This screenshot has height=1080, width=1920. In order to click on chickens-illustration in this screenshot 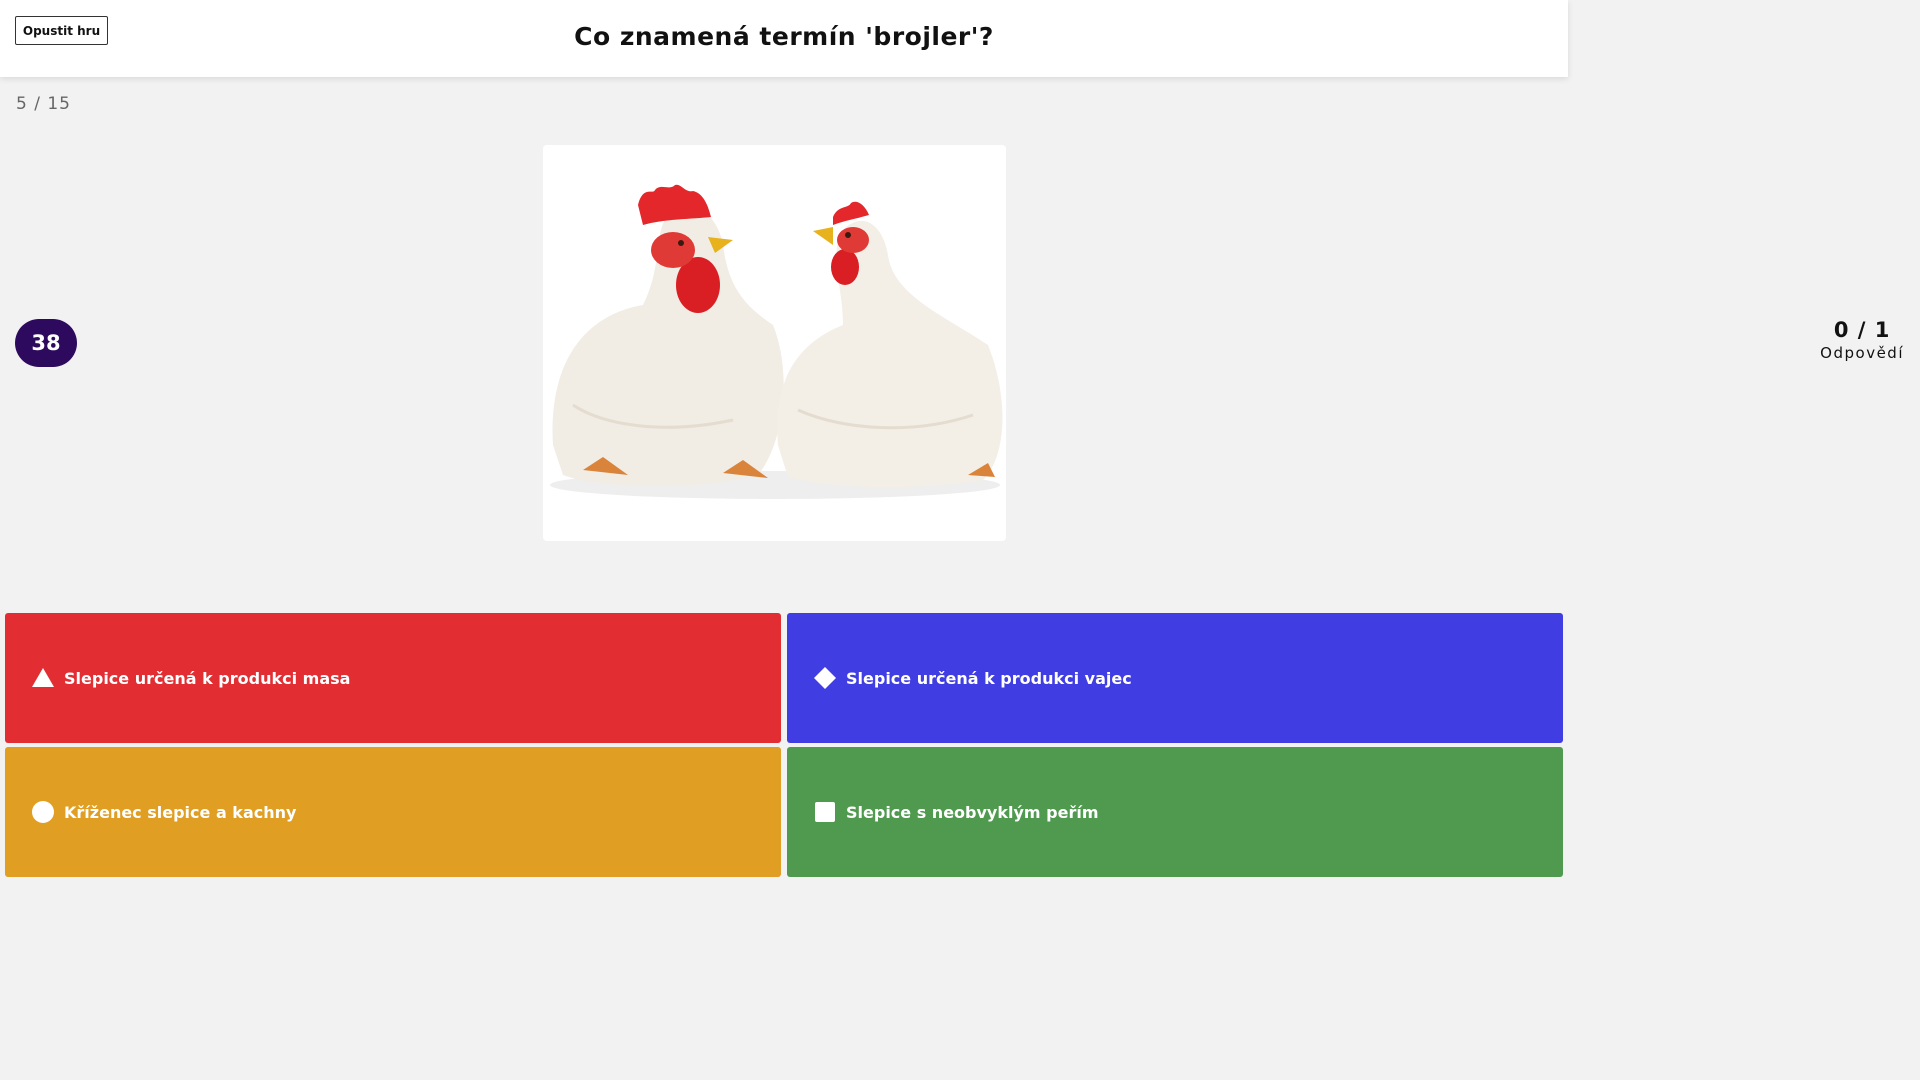, I will do `click(774, 343)`.